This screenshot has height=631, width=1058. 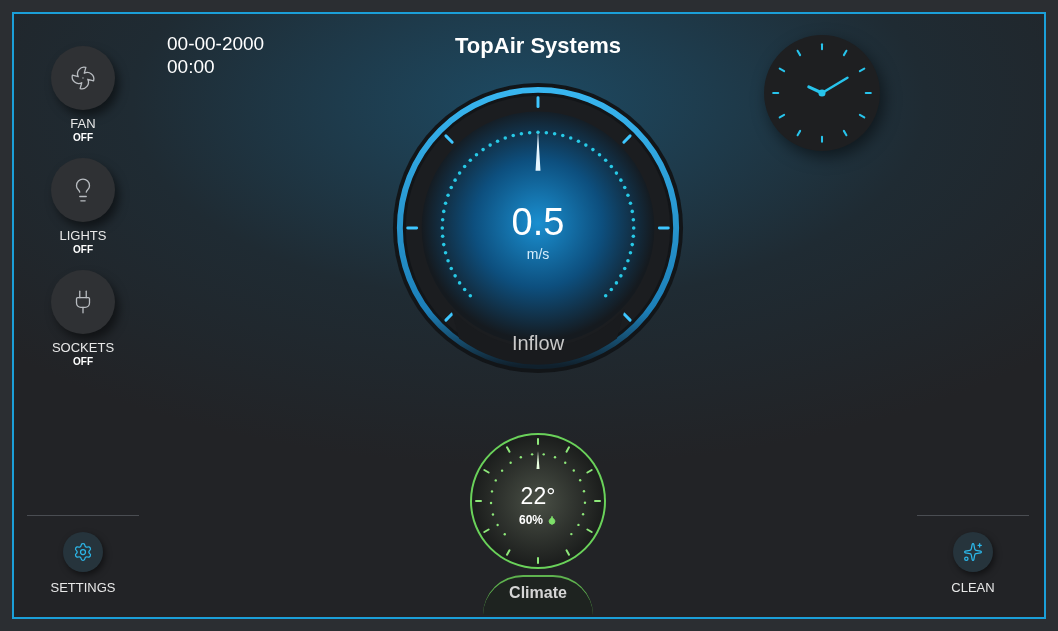 I want to click on airflow-unit: m/s, so click(x=538, y=254).